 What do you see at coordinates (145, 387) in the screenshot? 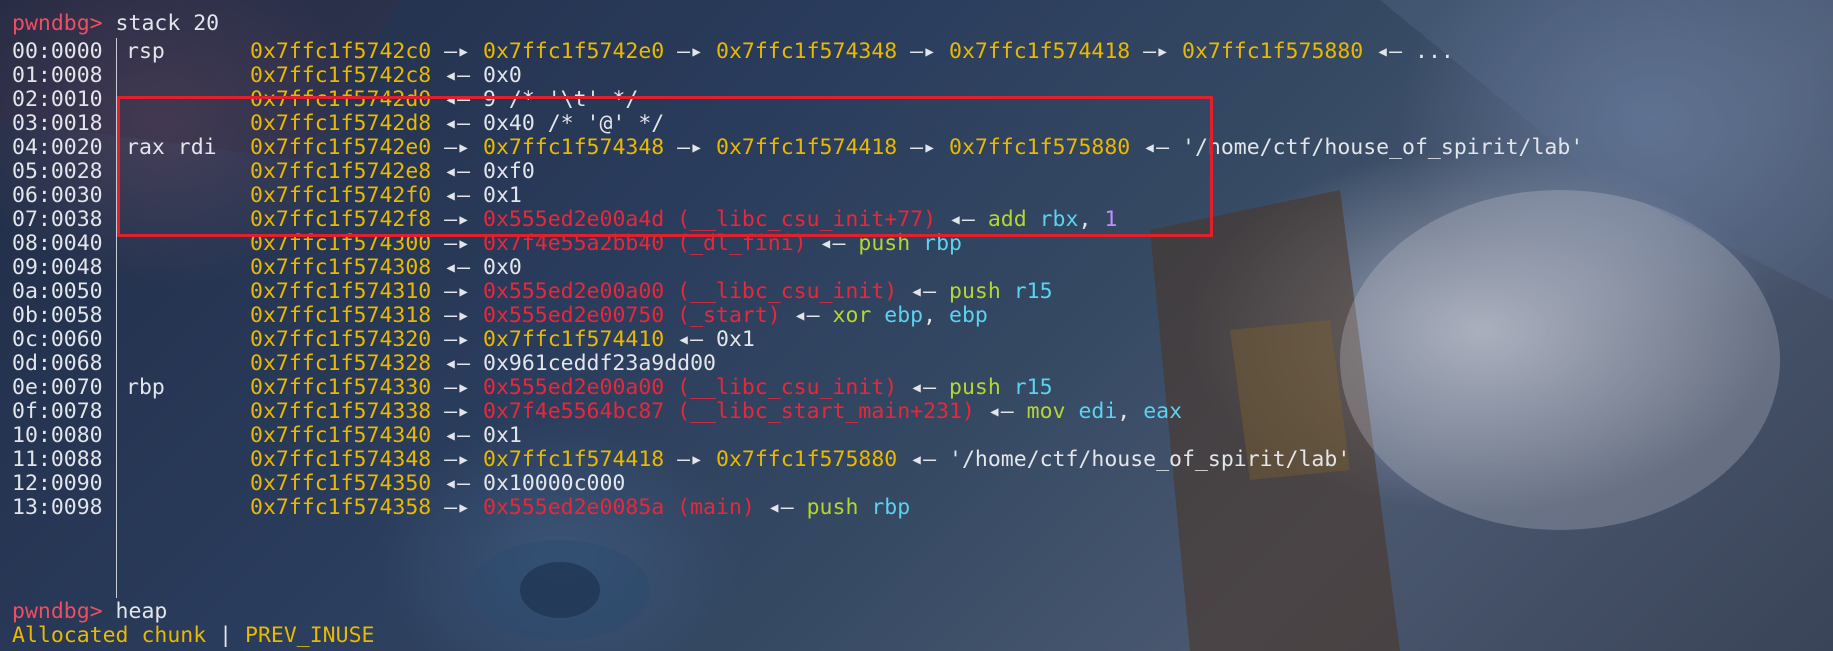
I see `register-label: rbp` at bounding box center [145, 387].